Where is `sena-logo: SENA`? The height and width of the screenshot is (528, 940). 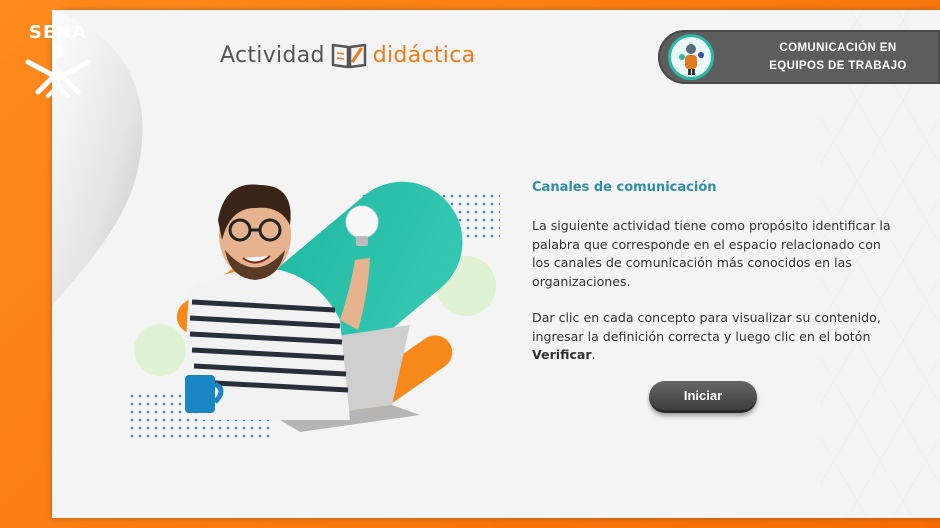
sena-logo: SENA is located at coordinates (58, 60).